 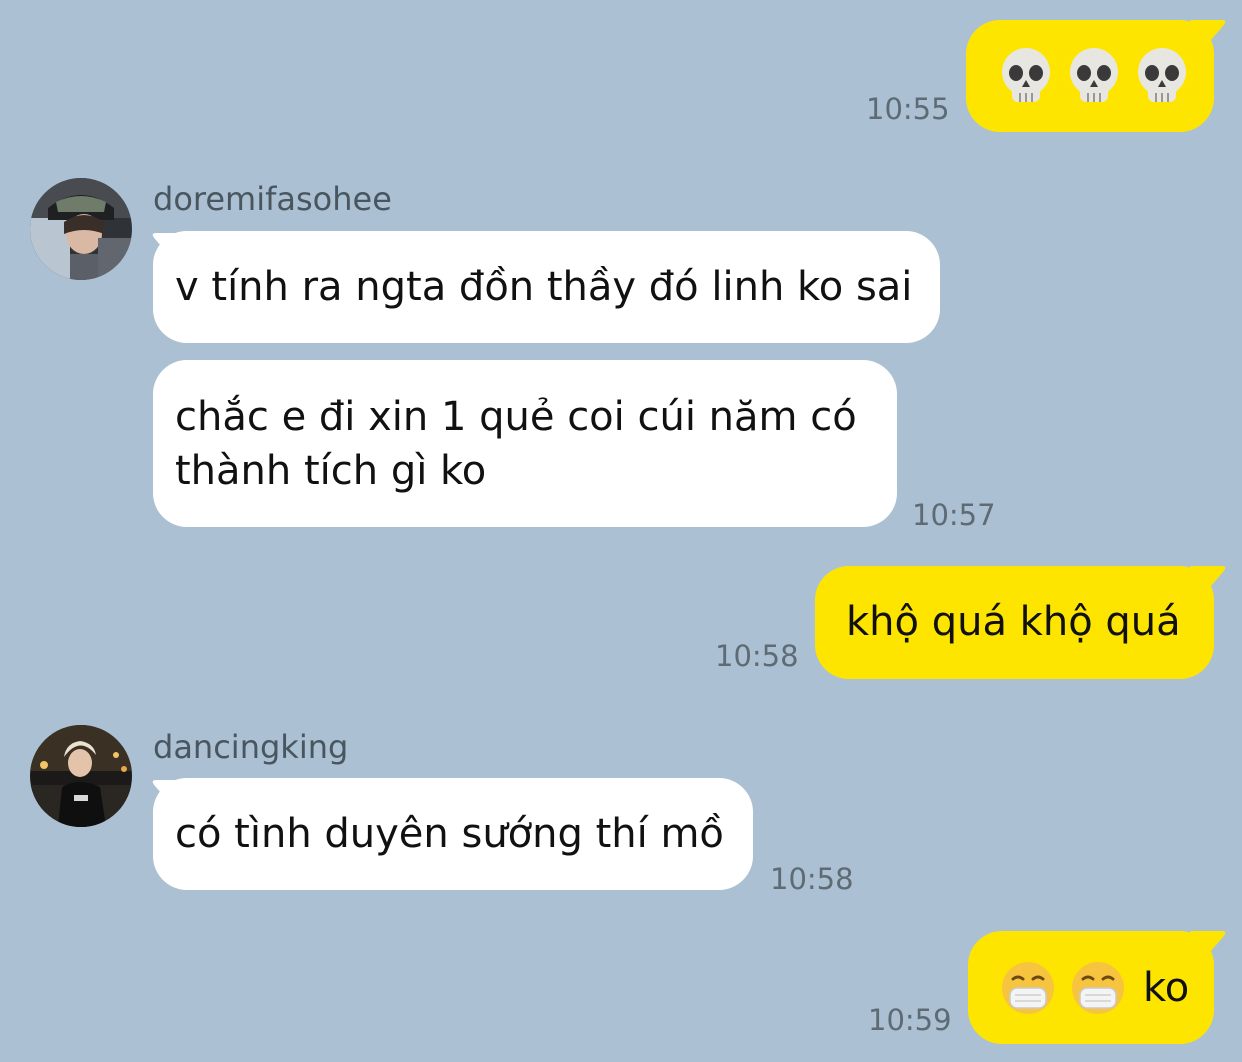 What do you see at coordinates (272, 199) in the screenshot?
I see `sender-name: doremifasohee` at bounding box center [272, 199].